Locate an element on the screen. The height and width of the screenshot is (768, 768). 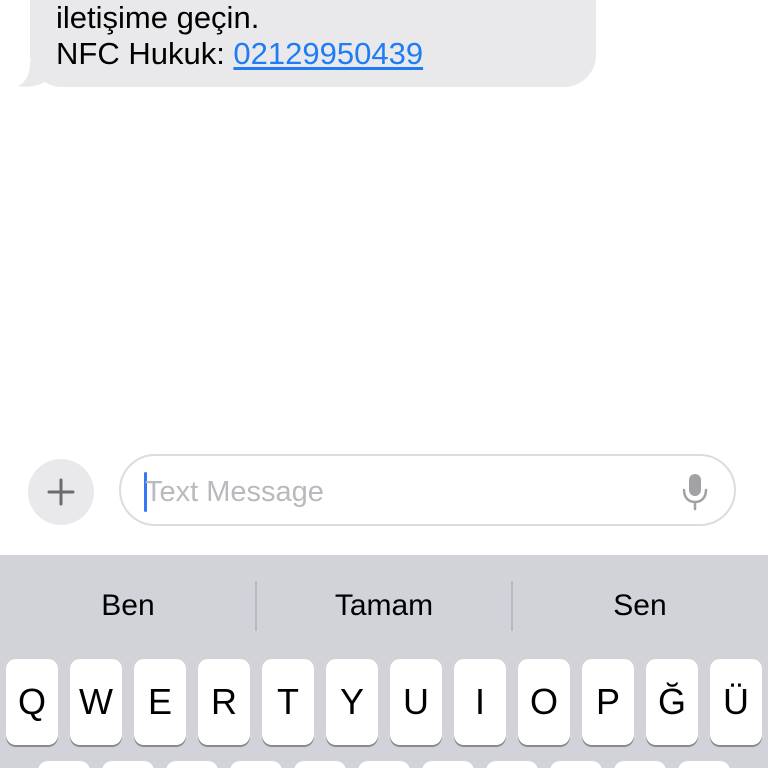
key-o: O is located at coordinates (544, 702).